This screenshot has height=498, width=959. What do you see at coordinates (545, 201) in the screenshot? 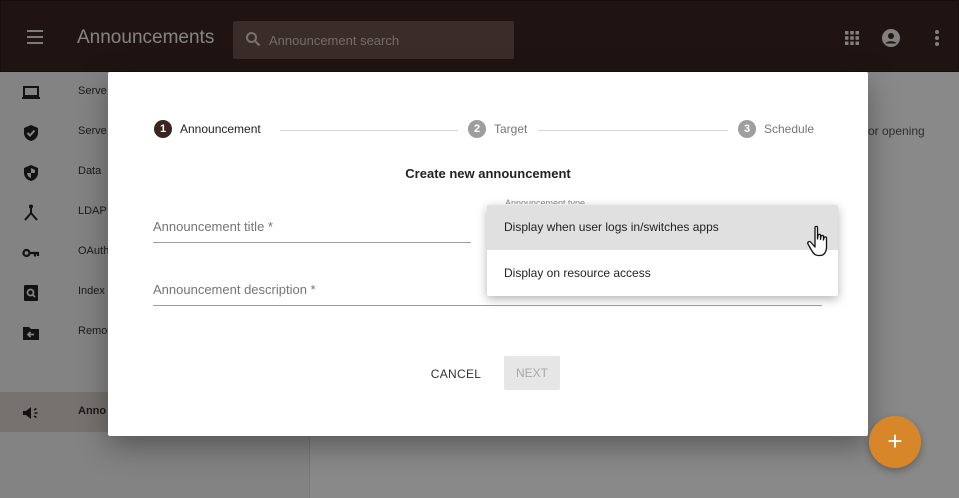
I see `announcement-type-label: Announcement type` at bounding box center [545, 201].